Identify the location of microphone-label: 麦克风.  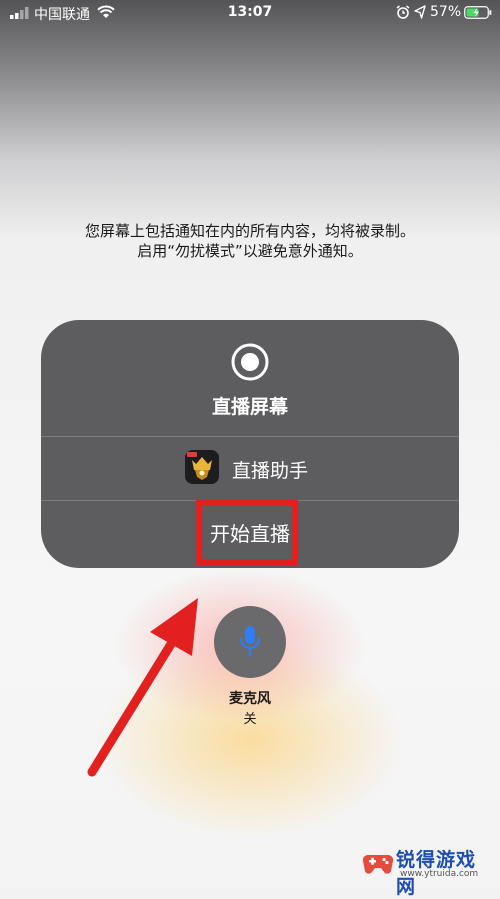
(250, 699).